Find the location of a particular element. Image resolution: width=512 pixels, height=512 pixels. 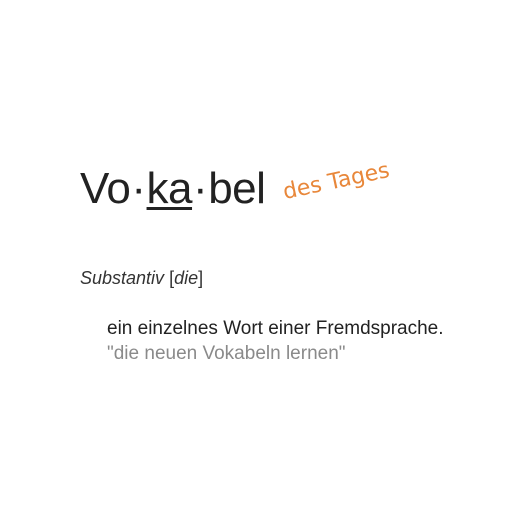

article: die is located at coordinates (186, 278).